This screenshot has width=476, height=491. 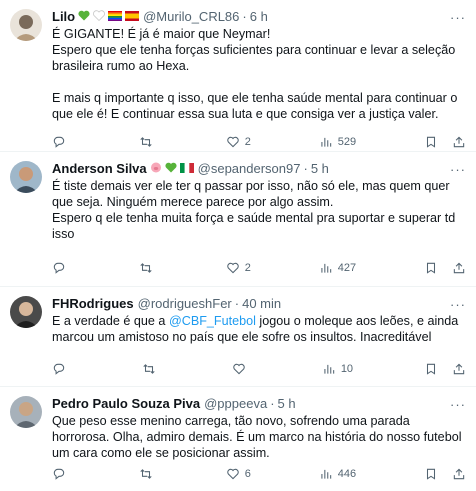 I want to click on views-button: 529, so click(x=337, y=142).